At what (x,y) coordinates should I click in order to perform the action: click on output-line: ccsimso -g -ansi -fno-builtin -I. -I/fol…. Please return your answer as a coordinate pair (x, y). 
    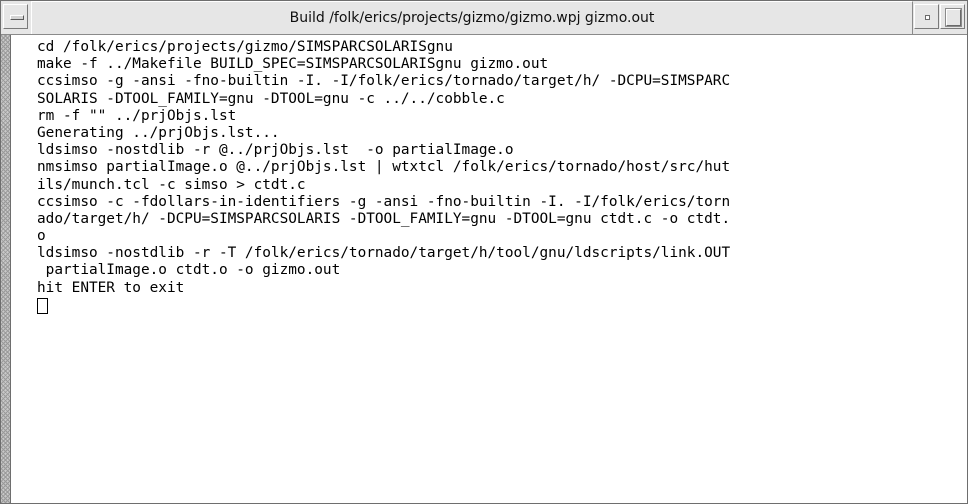
    Looking at the image, I should click on (384, 81).